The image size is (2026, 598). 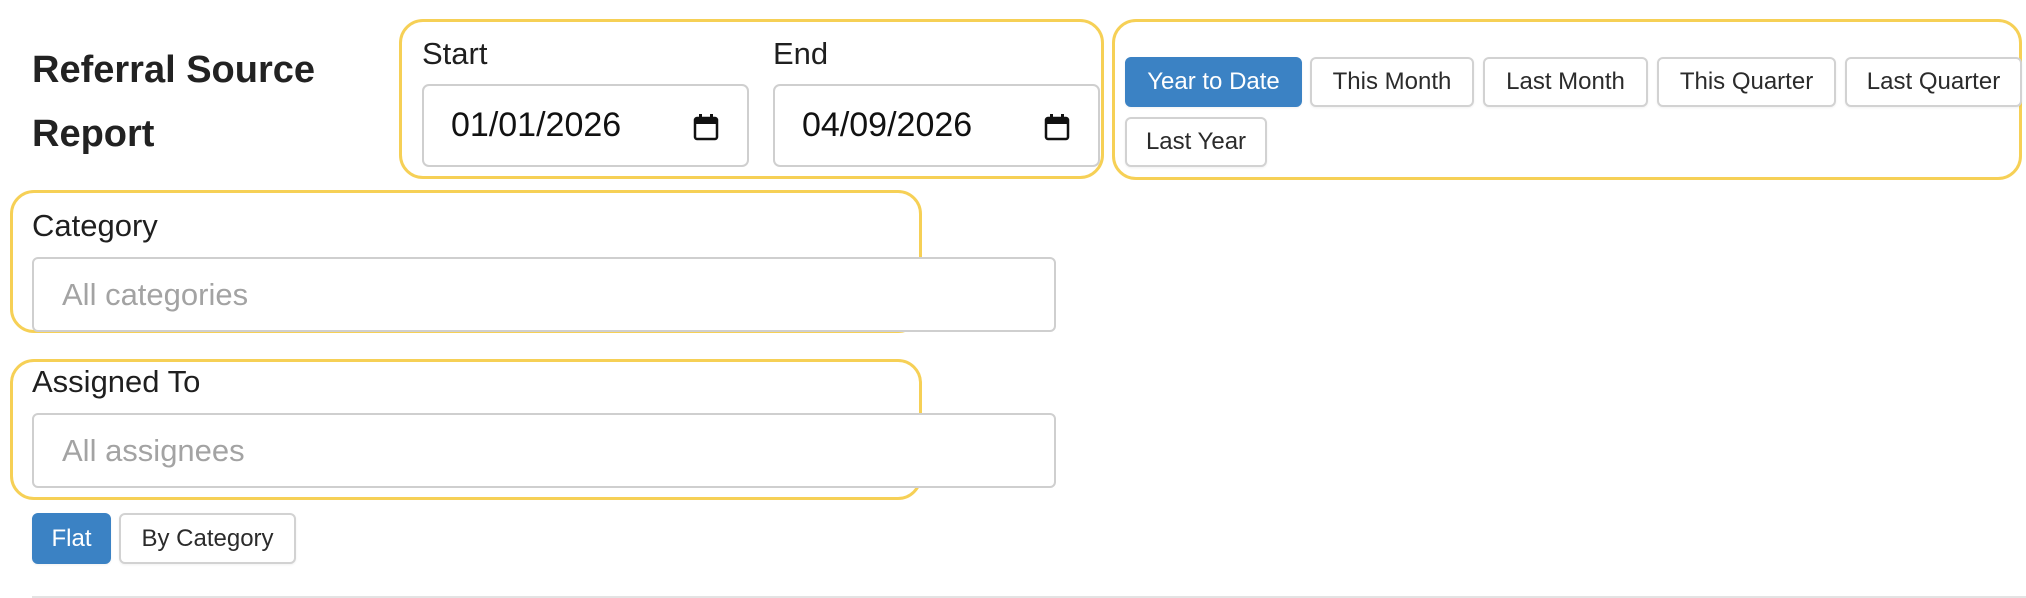 I want to click on view-by-category-button: By Category, so click(x=207, y=538).